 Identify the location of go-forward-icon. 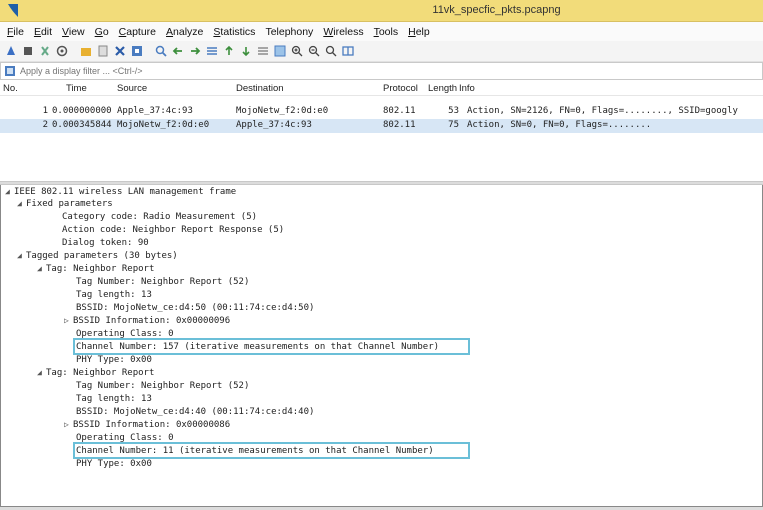
(195, 51).